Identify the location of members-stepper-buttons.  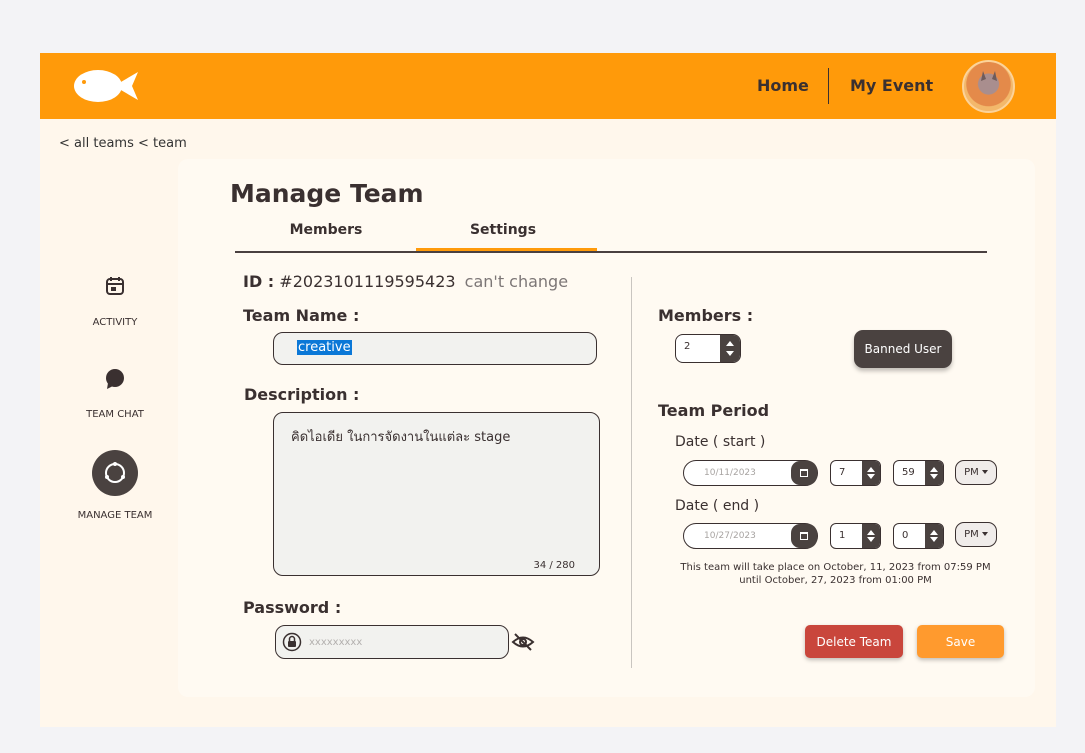
(730, 348).